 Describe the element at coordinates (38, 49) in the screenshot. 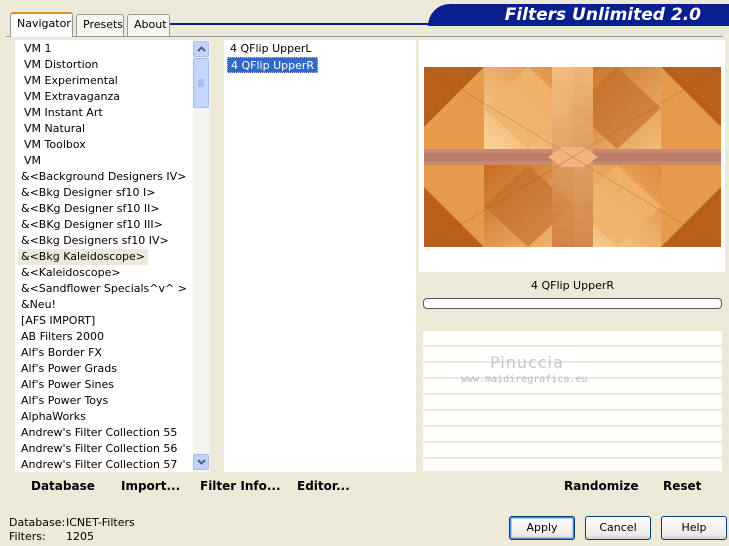

I see `category-item: VM 1` at that location.